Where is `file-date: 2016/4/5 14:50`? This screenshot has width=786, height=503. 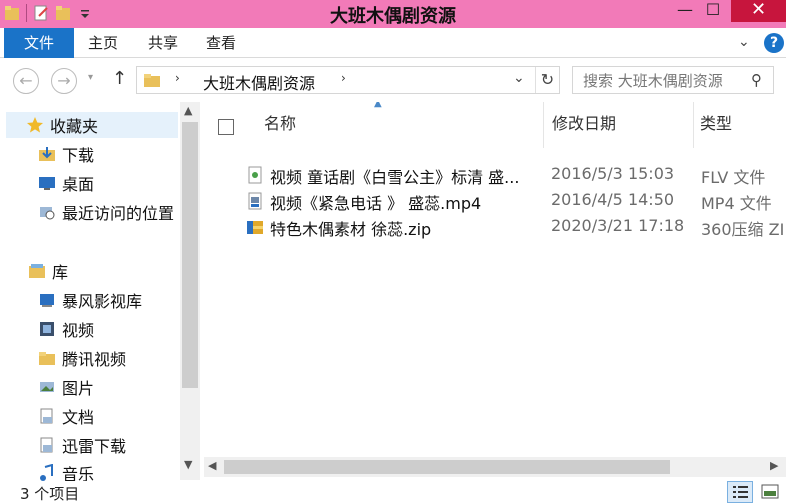
file-date: 2016/4/5 14:50 is located at coordinates (613, 199).